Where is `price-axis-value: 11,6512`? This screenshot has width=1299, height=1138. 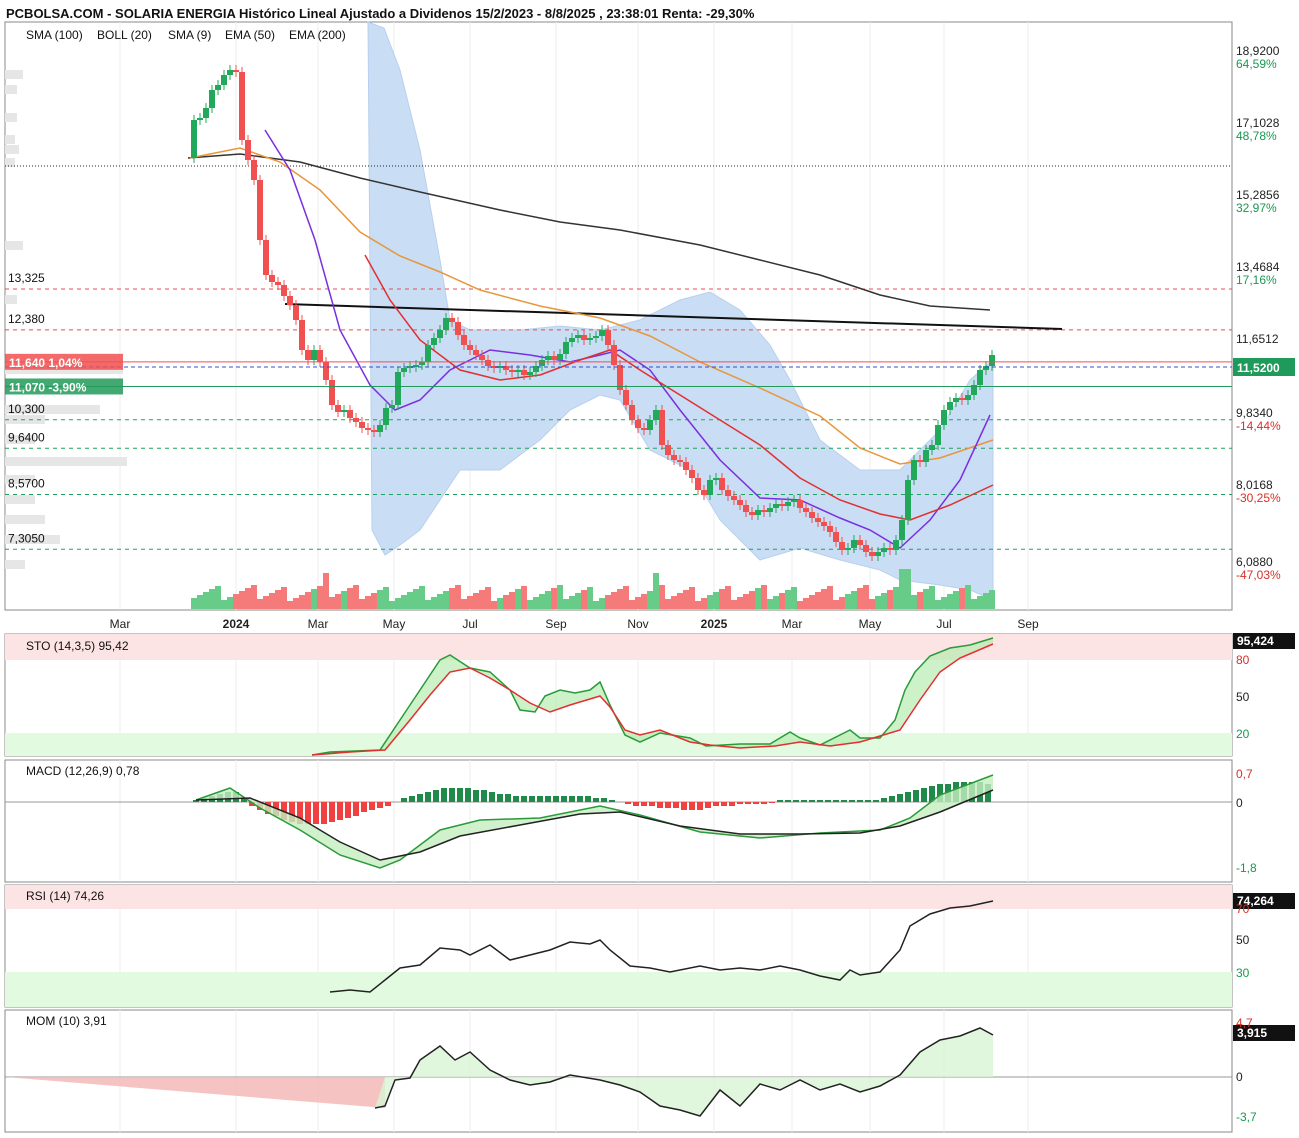
price-axis-value: 11,6512 is located at coordinates (1257, 339).